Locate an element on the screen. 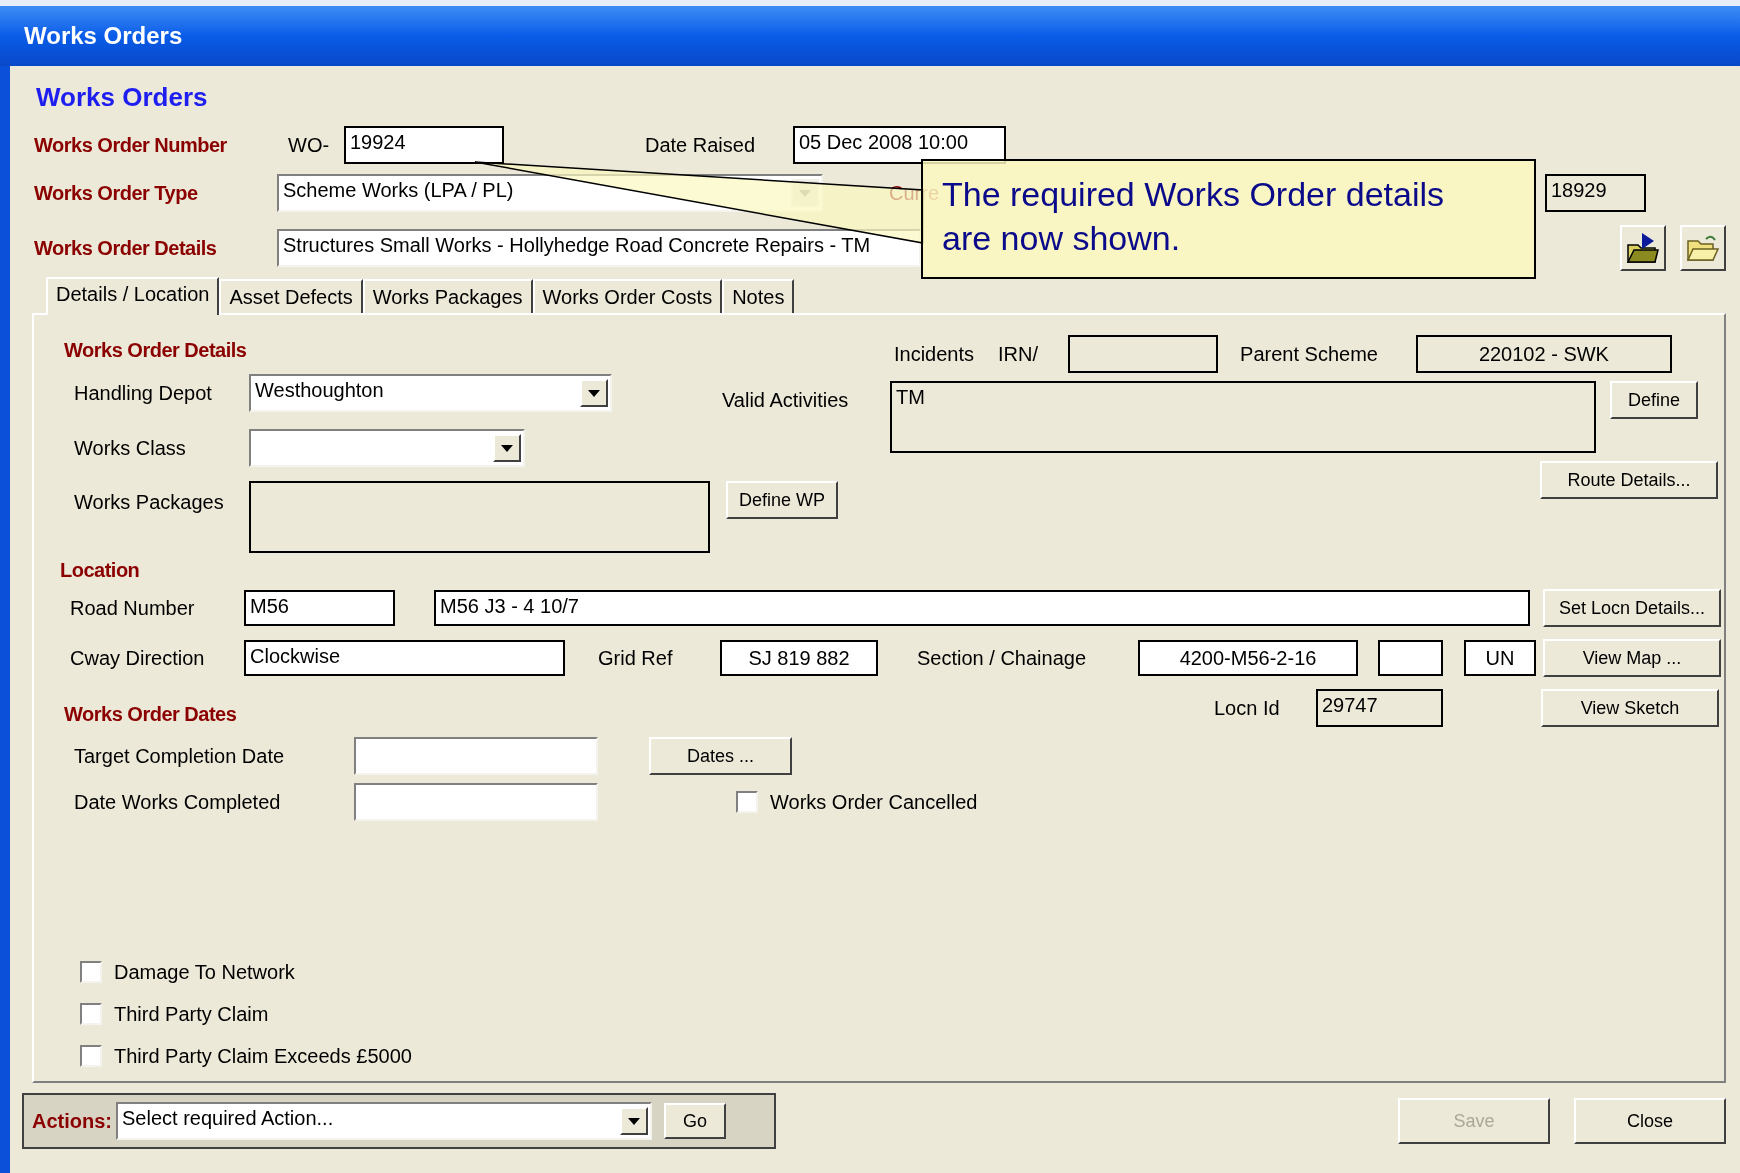 The height and width of the screenshot is (1173, 1740). form-heading: Works Orders is located at coordinates (122, 97).